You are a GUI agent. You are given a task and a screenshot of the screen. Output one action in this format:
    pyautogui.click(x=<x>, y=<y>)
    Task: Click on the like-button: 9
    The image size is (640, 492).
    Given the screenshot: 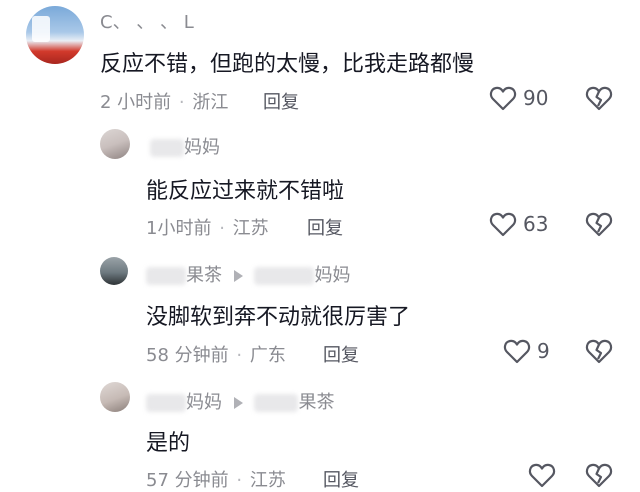 What is the action you would take?
    pyautogui.click(x=526, y=351)
    